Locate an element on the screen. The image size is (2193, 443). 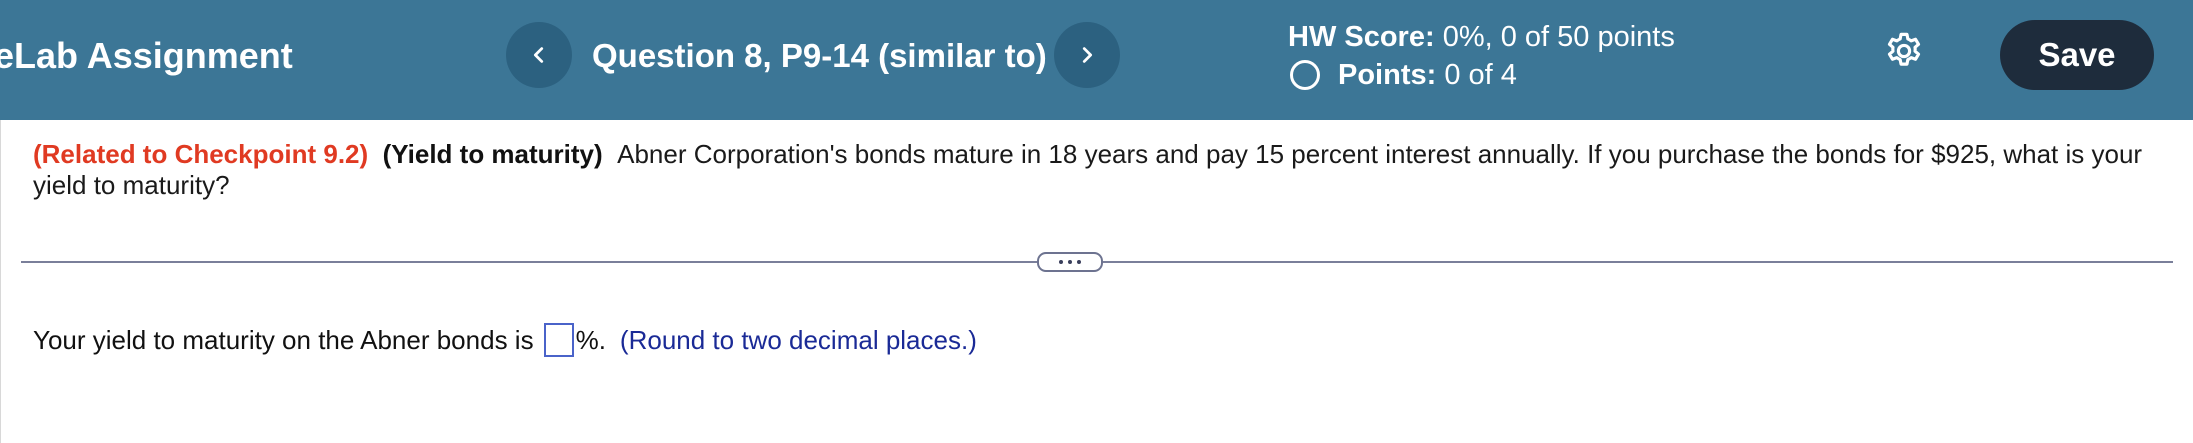
question-points: Points: 0 of 4 is located at coordinates (1402, 75).